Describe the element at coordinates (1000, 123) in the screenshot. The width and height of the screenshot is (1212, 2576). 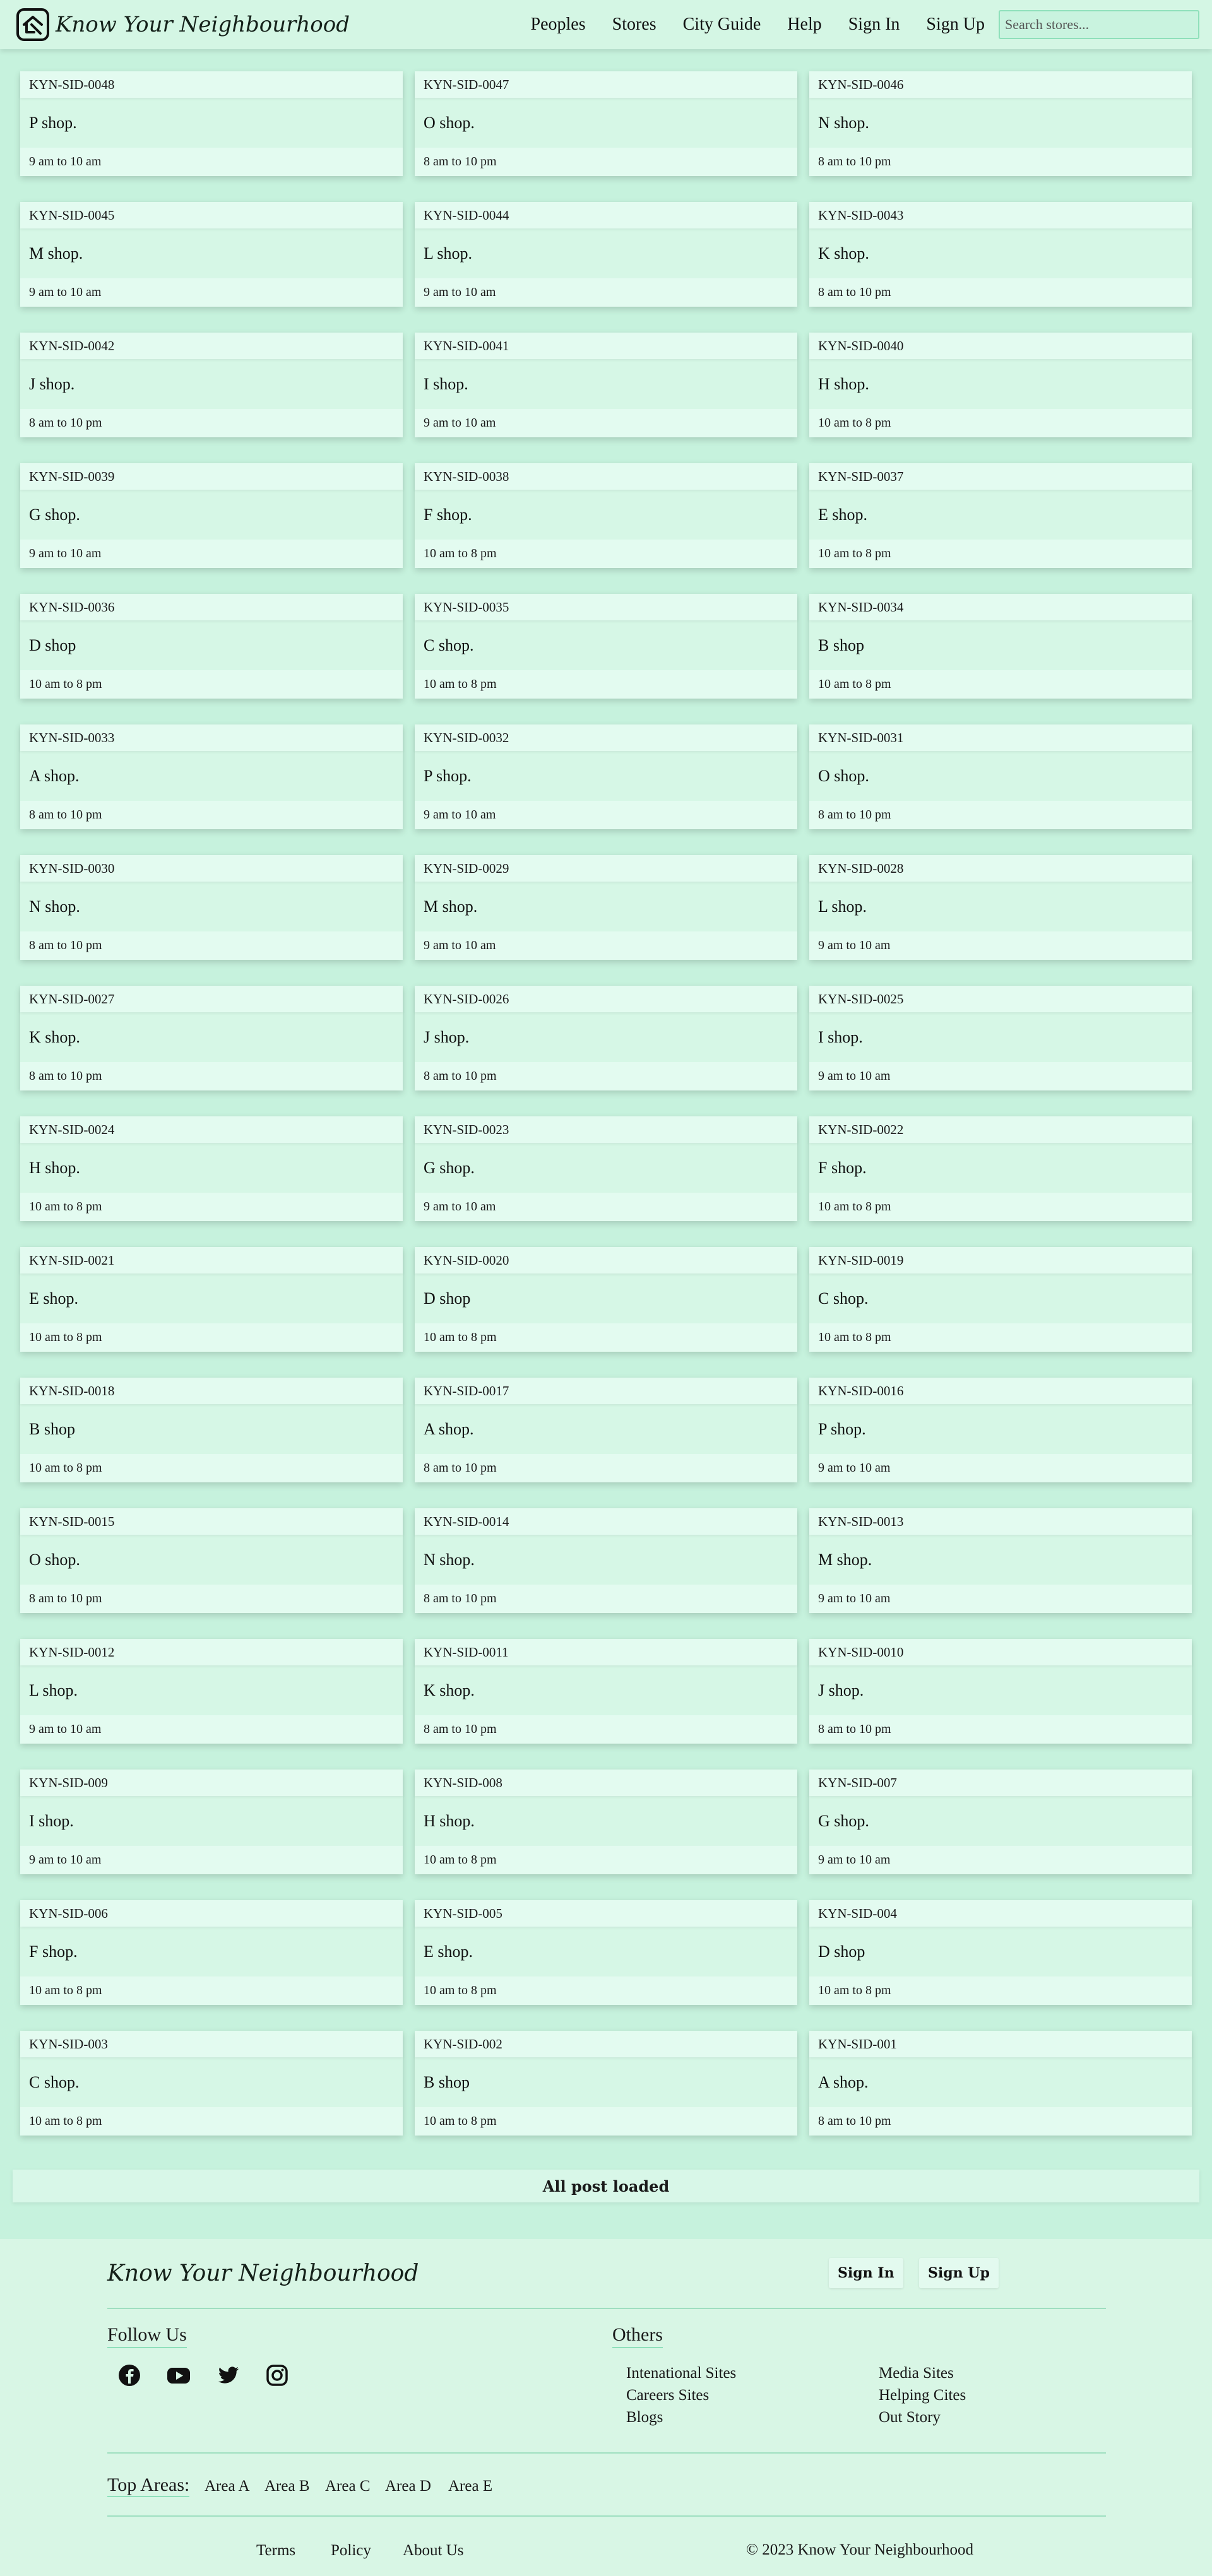
I see `store-card: KYN-SID-0046 N shop. 8 am to 10 pm` at that location.